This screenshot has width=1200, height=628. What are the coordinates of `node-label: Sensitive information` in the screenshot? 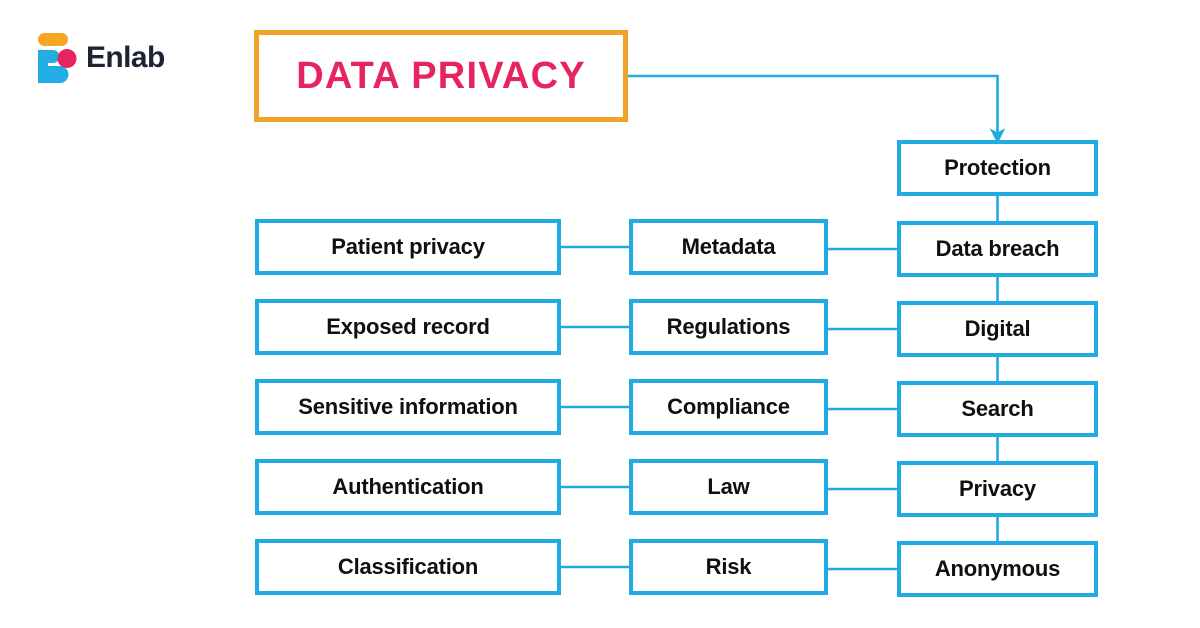 It's located at (408, 406).